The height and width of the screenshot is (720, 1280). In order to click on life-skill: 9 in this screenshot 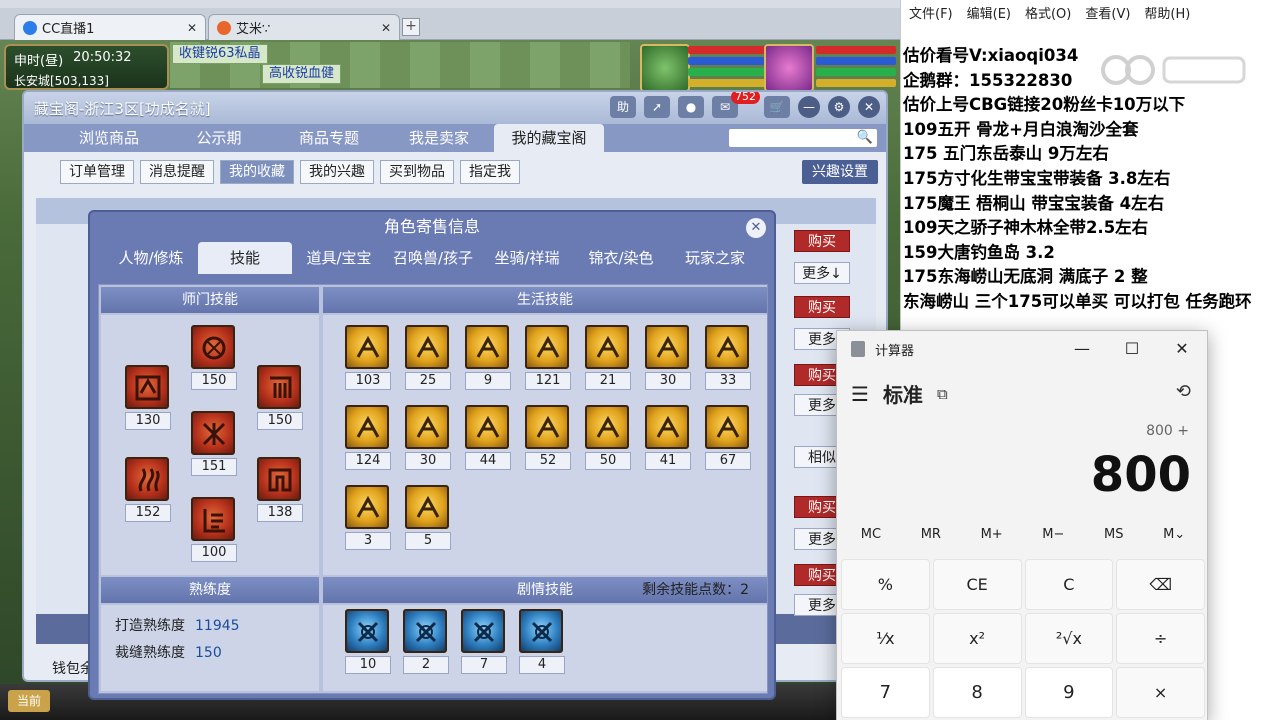, I will do `click(488, 357)`.